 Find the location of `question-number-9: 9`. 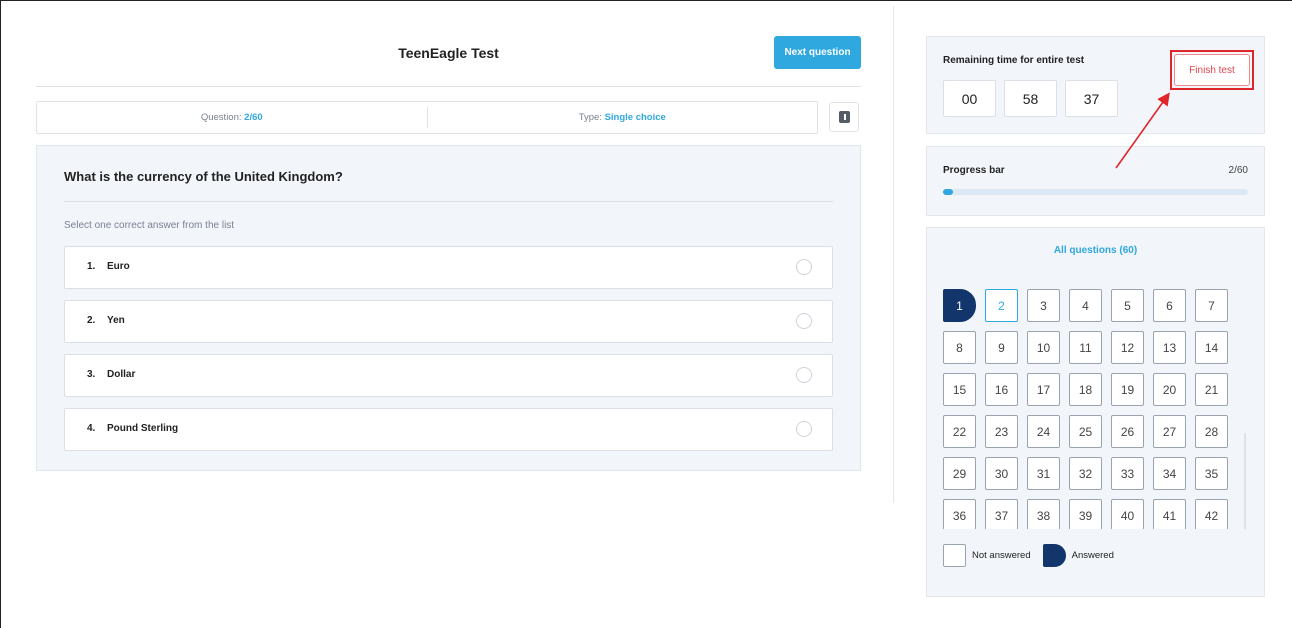

question-number-9: 9 is located at coordinates (1001, 347).